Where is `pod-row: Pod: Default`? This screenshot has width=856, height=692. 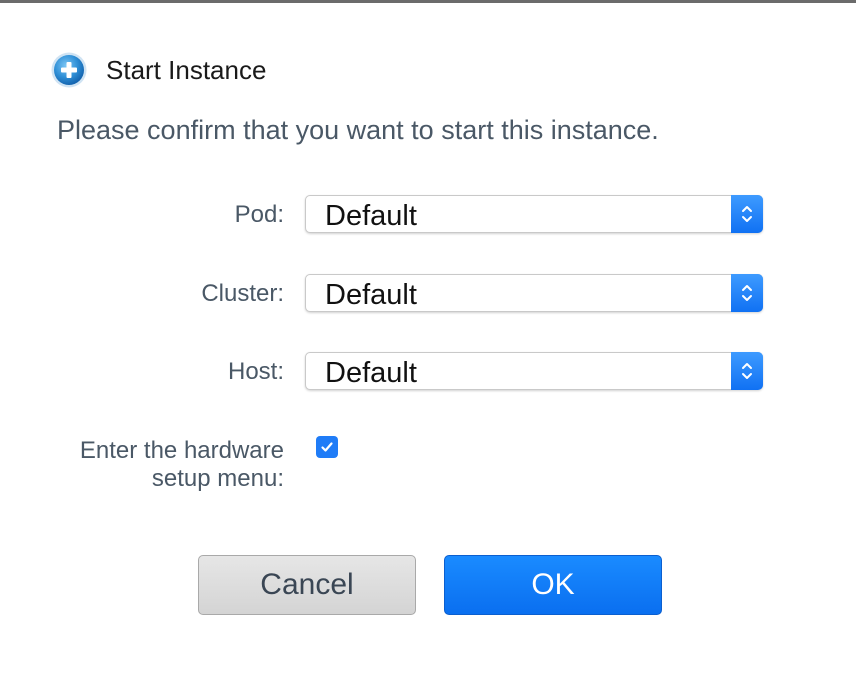
pod-row: Pod: Default is located at coordinates (428, 215).